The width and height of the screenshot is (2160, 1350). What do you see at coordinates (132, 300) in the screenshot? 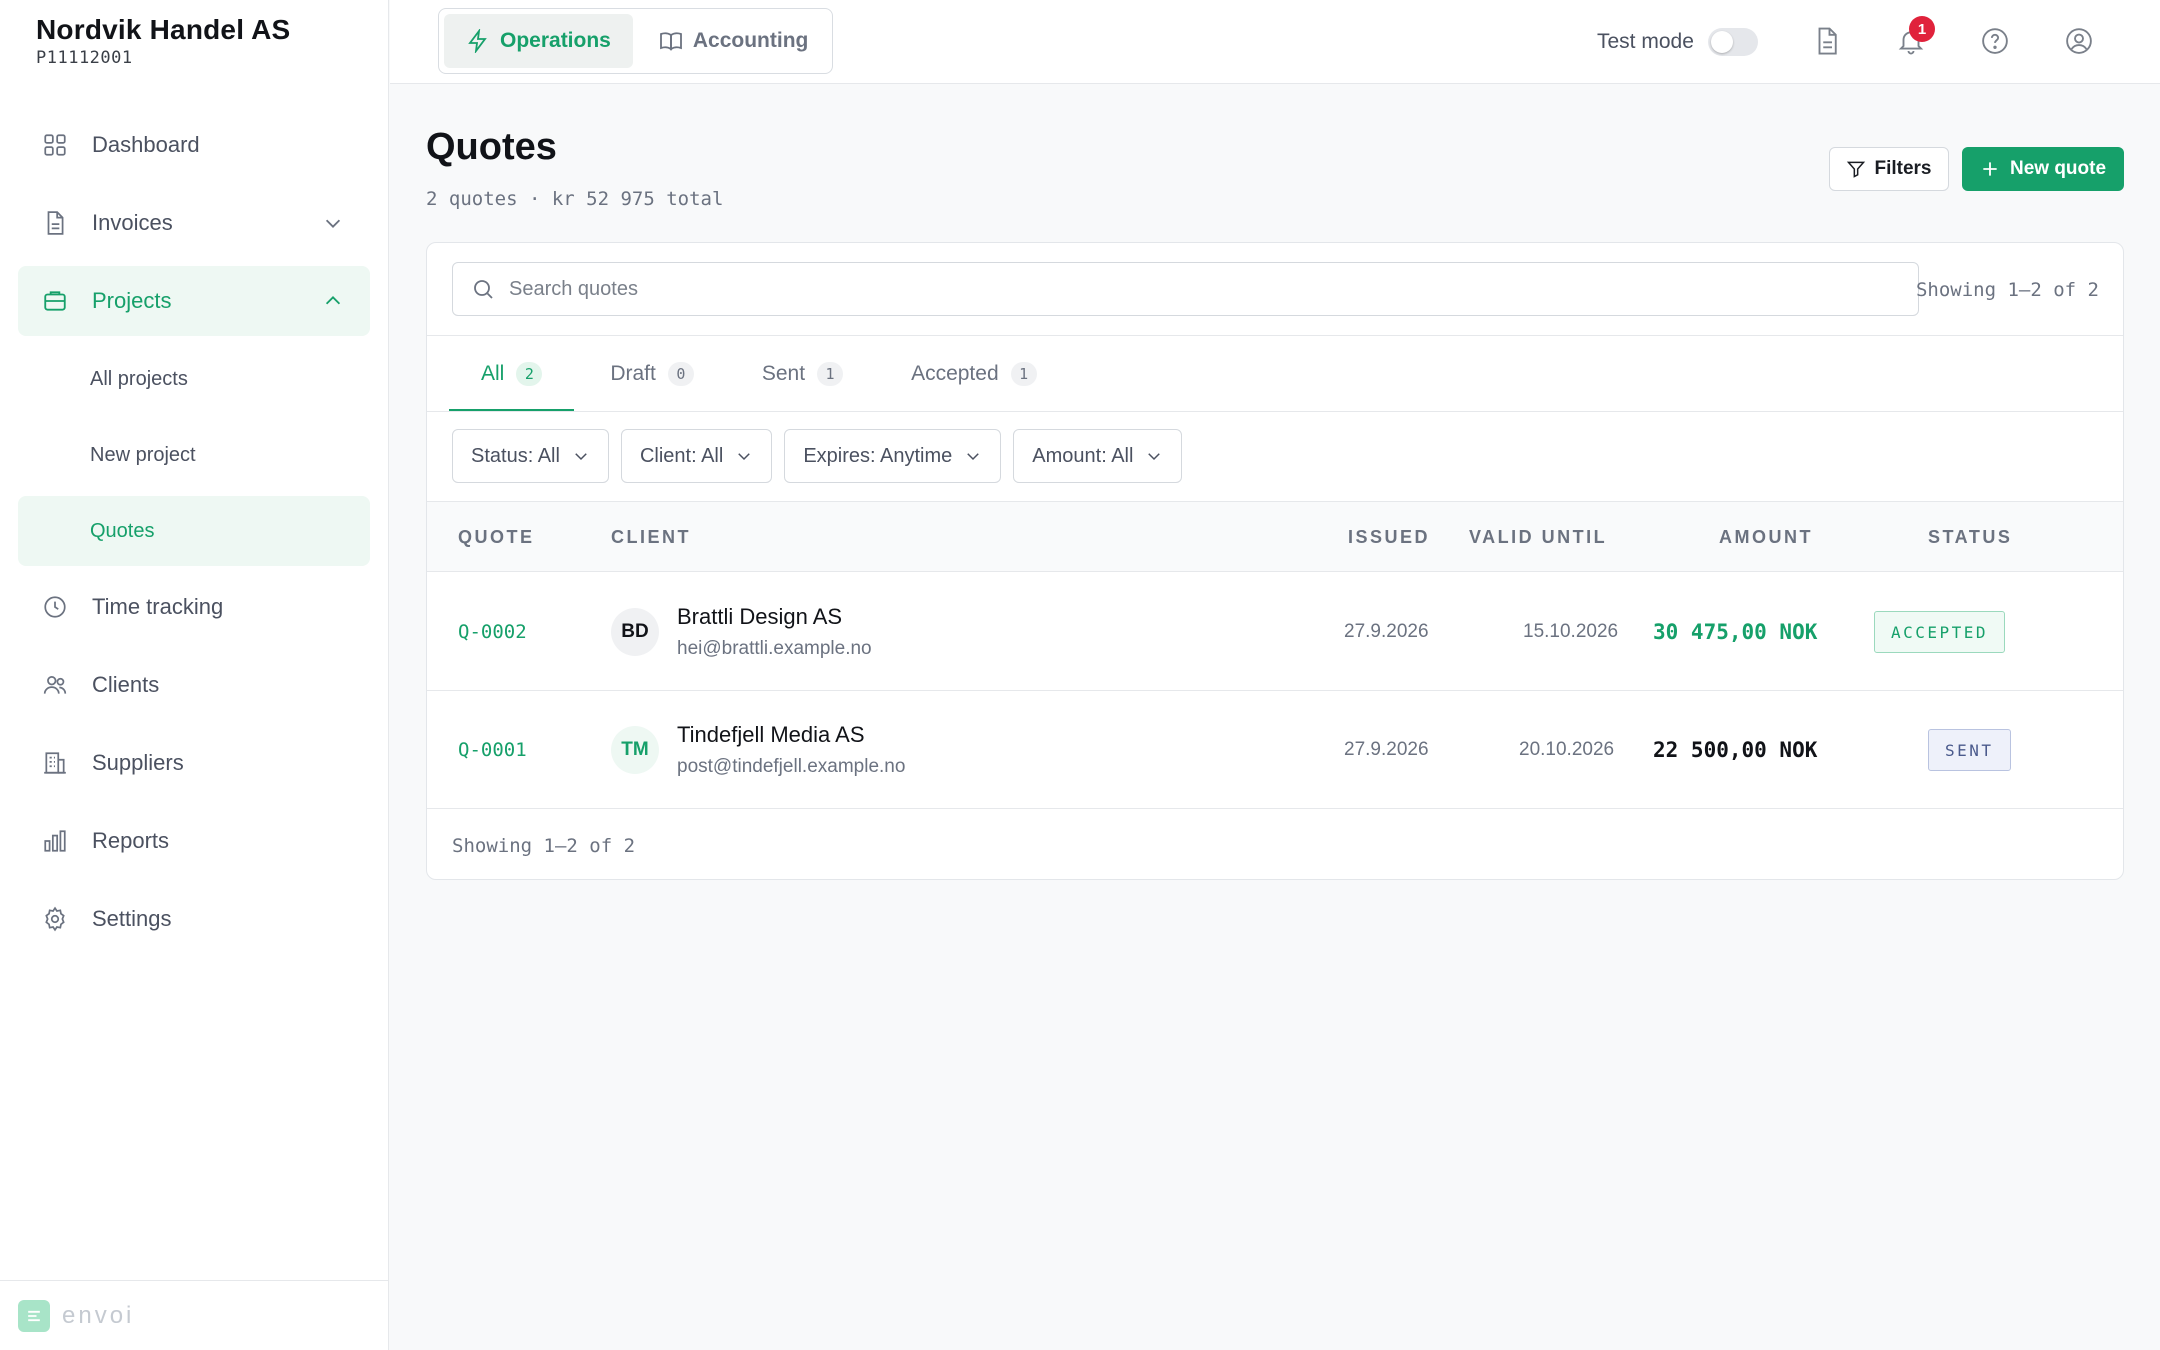
I see `sidebar-item-label: Projects` at bounding box center [132, 300].